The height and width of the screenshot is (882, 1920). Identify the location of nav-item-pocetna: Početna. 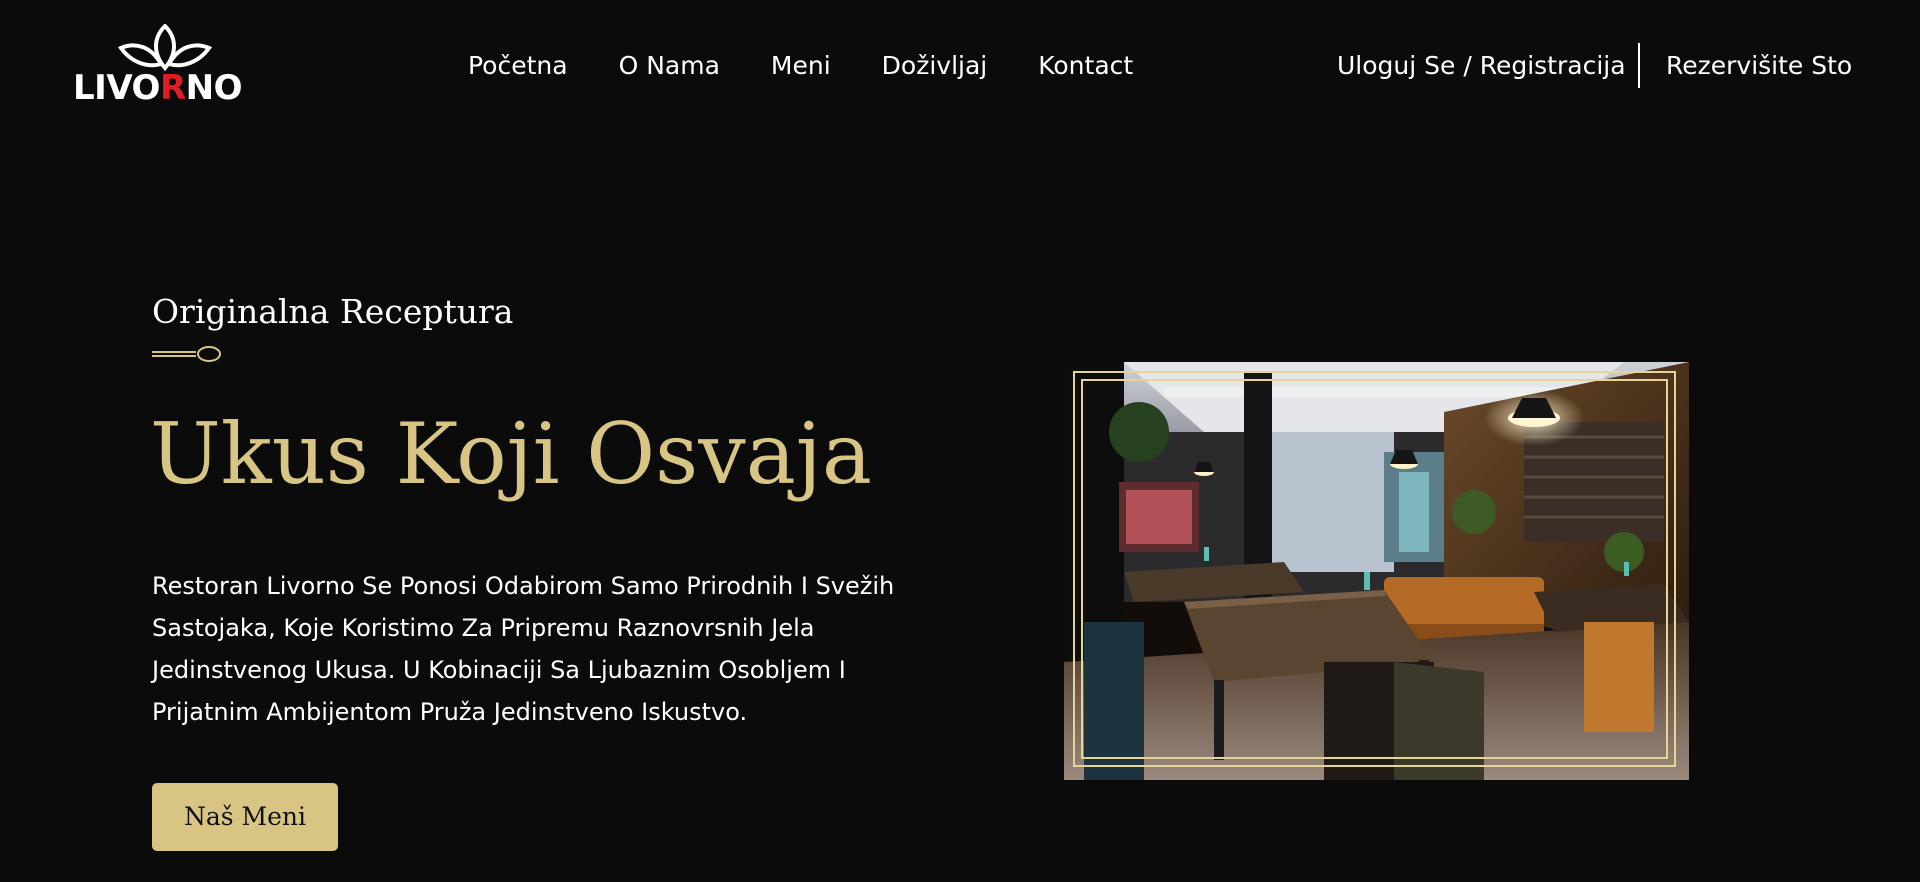
(518, 66).